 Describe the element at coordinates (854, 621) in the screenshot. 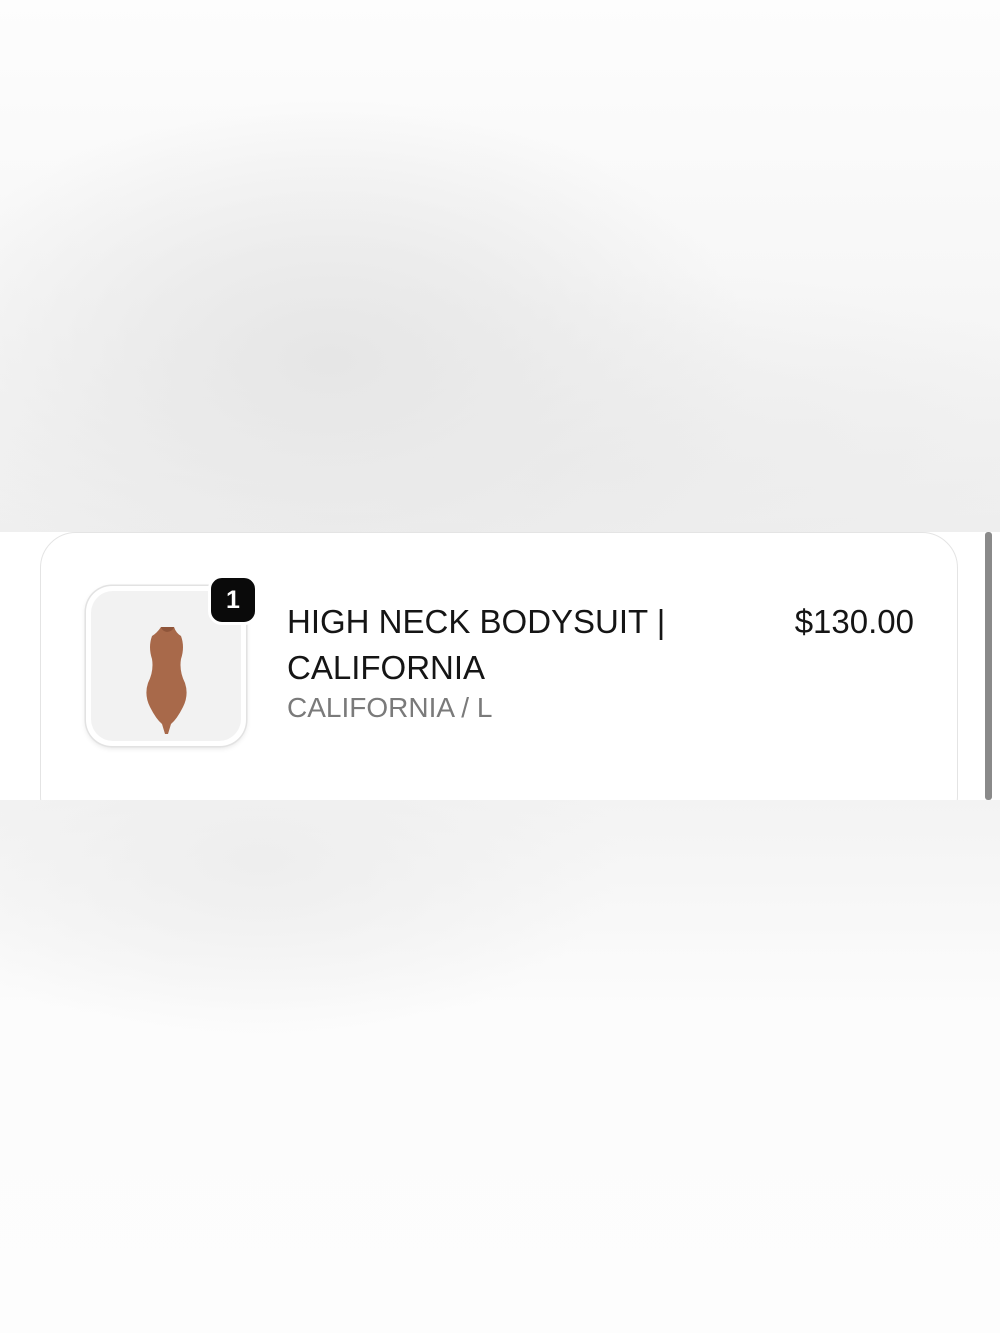

I see `product-price: $130.00` at that location.